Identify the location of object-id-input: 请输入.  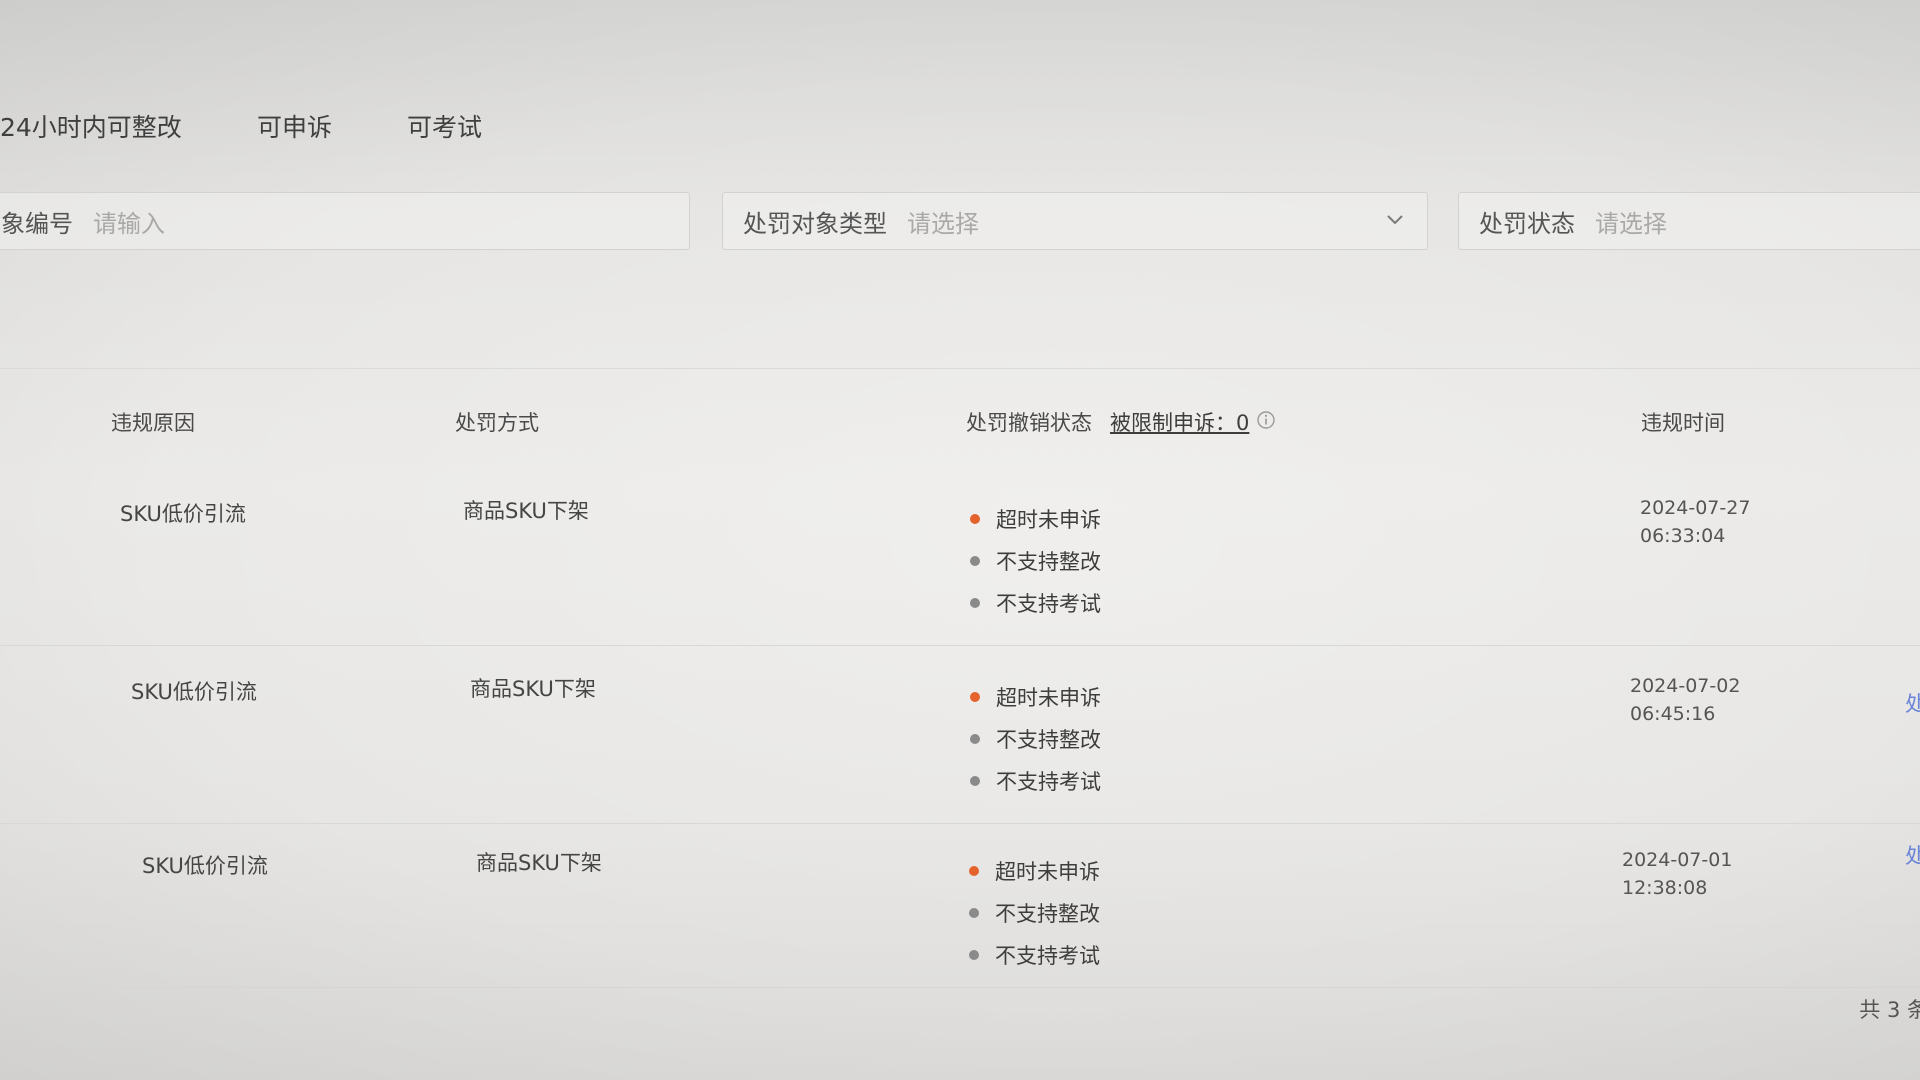
(129, 221).